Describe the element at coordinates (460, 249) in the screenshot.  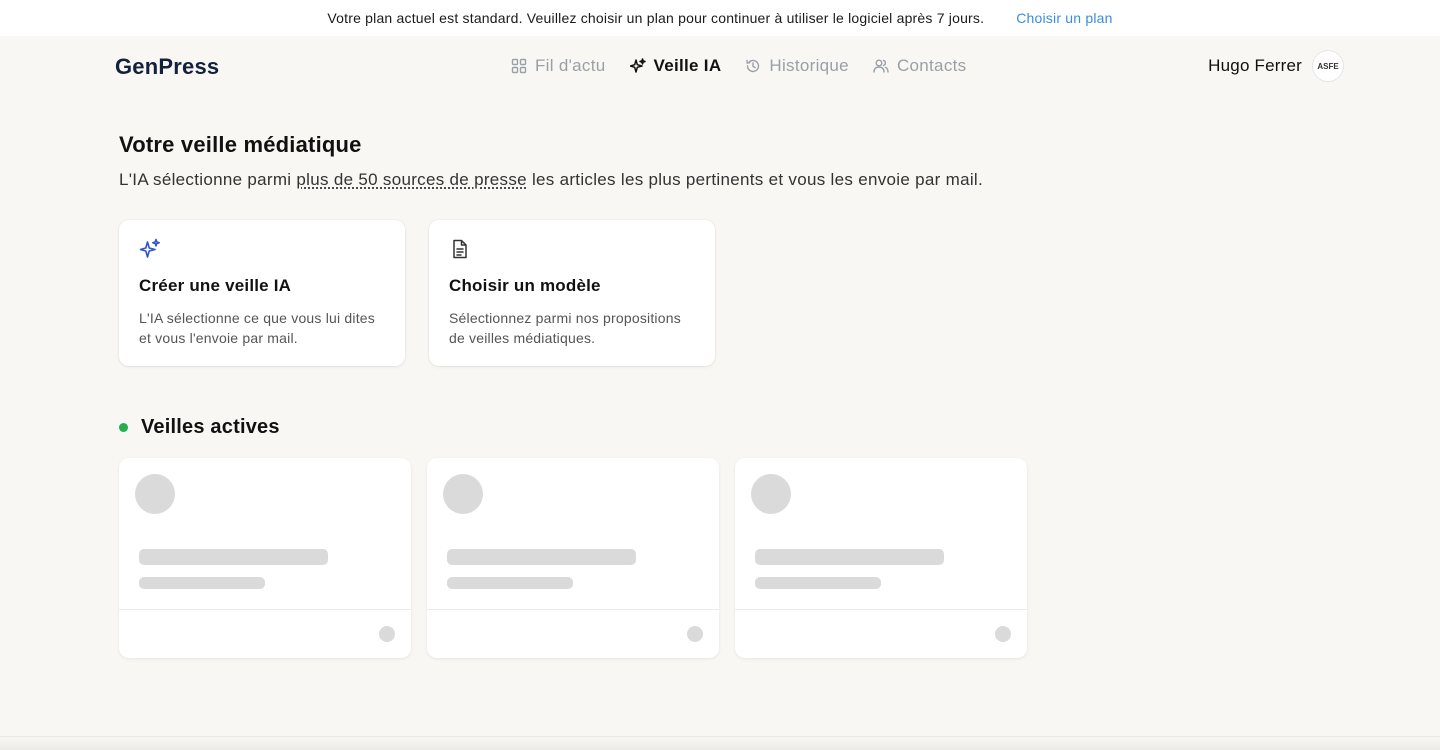
I see `document-icon` at that location.